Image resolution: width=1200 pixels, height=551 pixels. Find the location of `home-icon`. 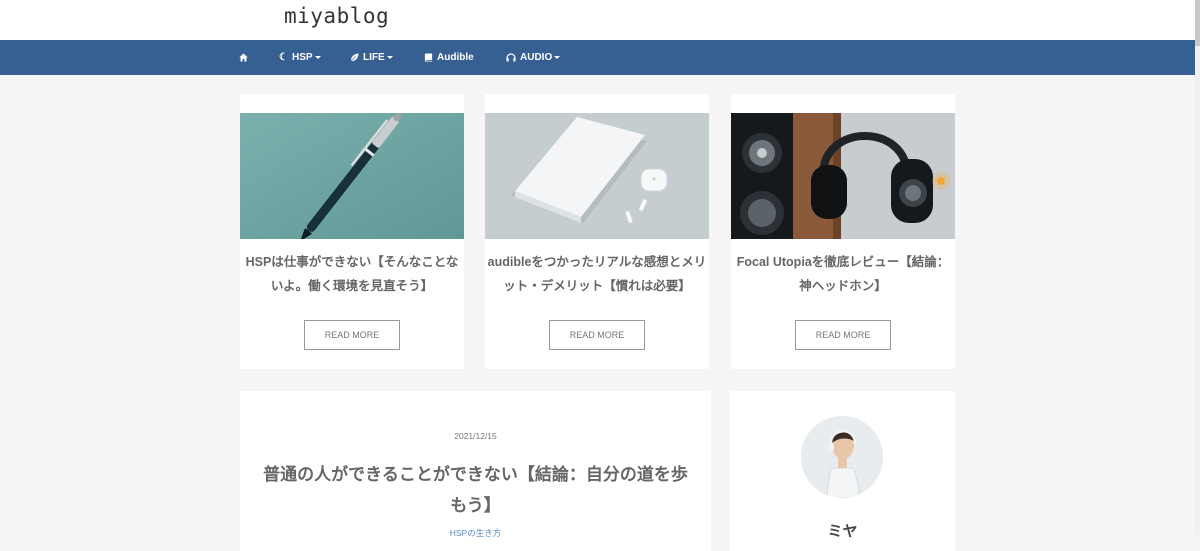

home-icon is located at coordinates (243, 57).